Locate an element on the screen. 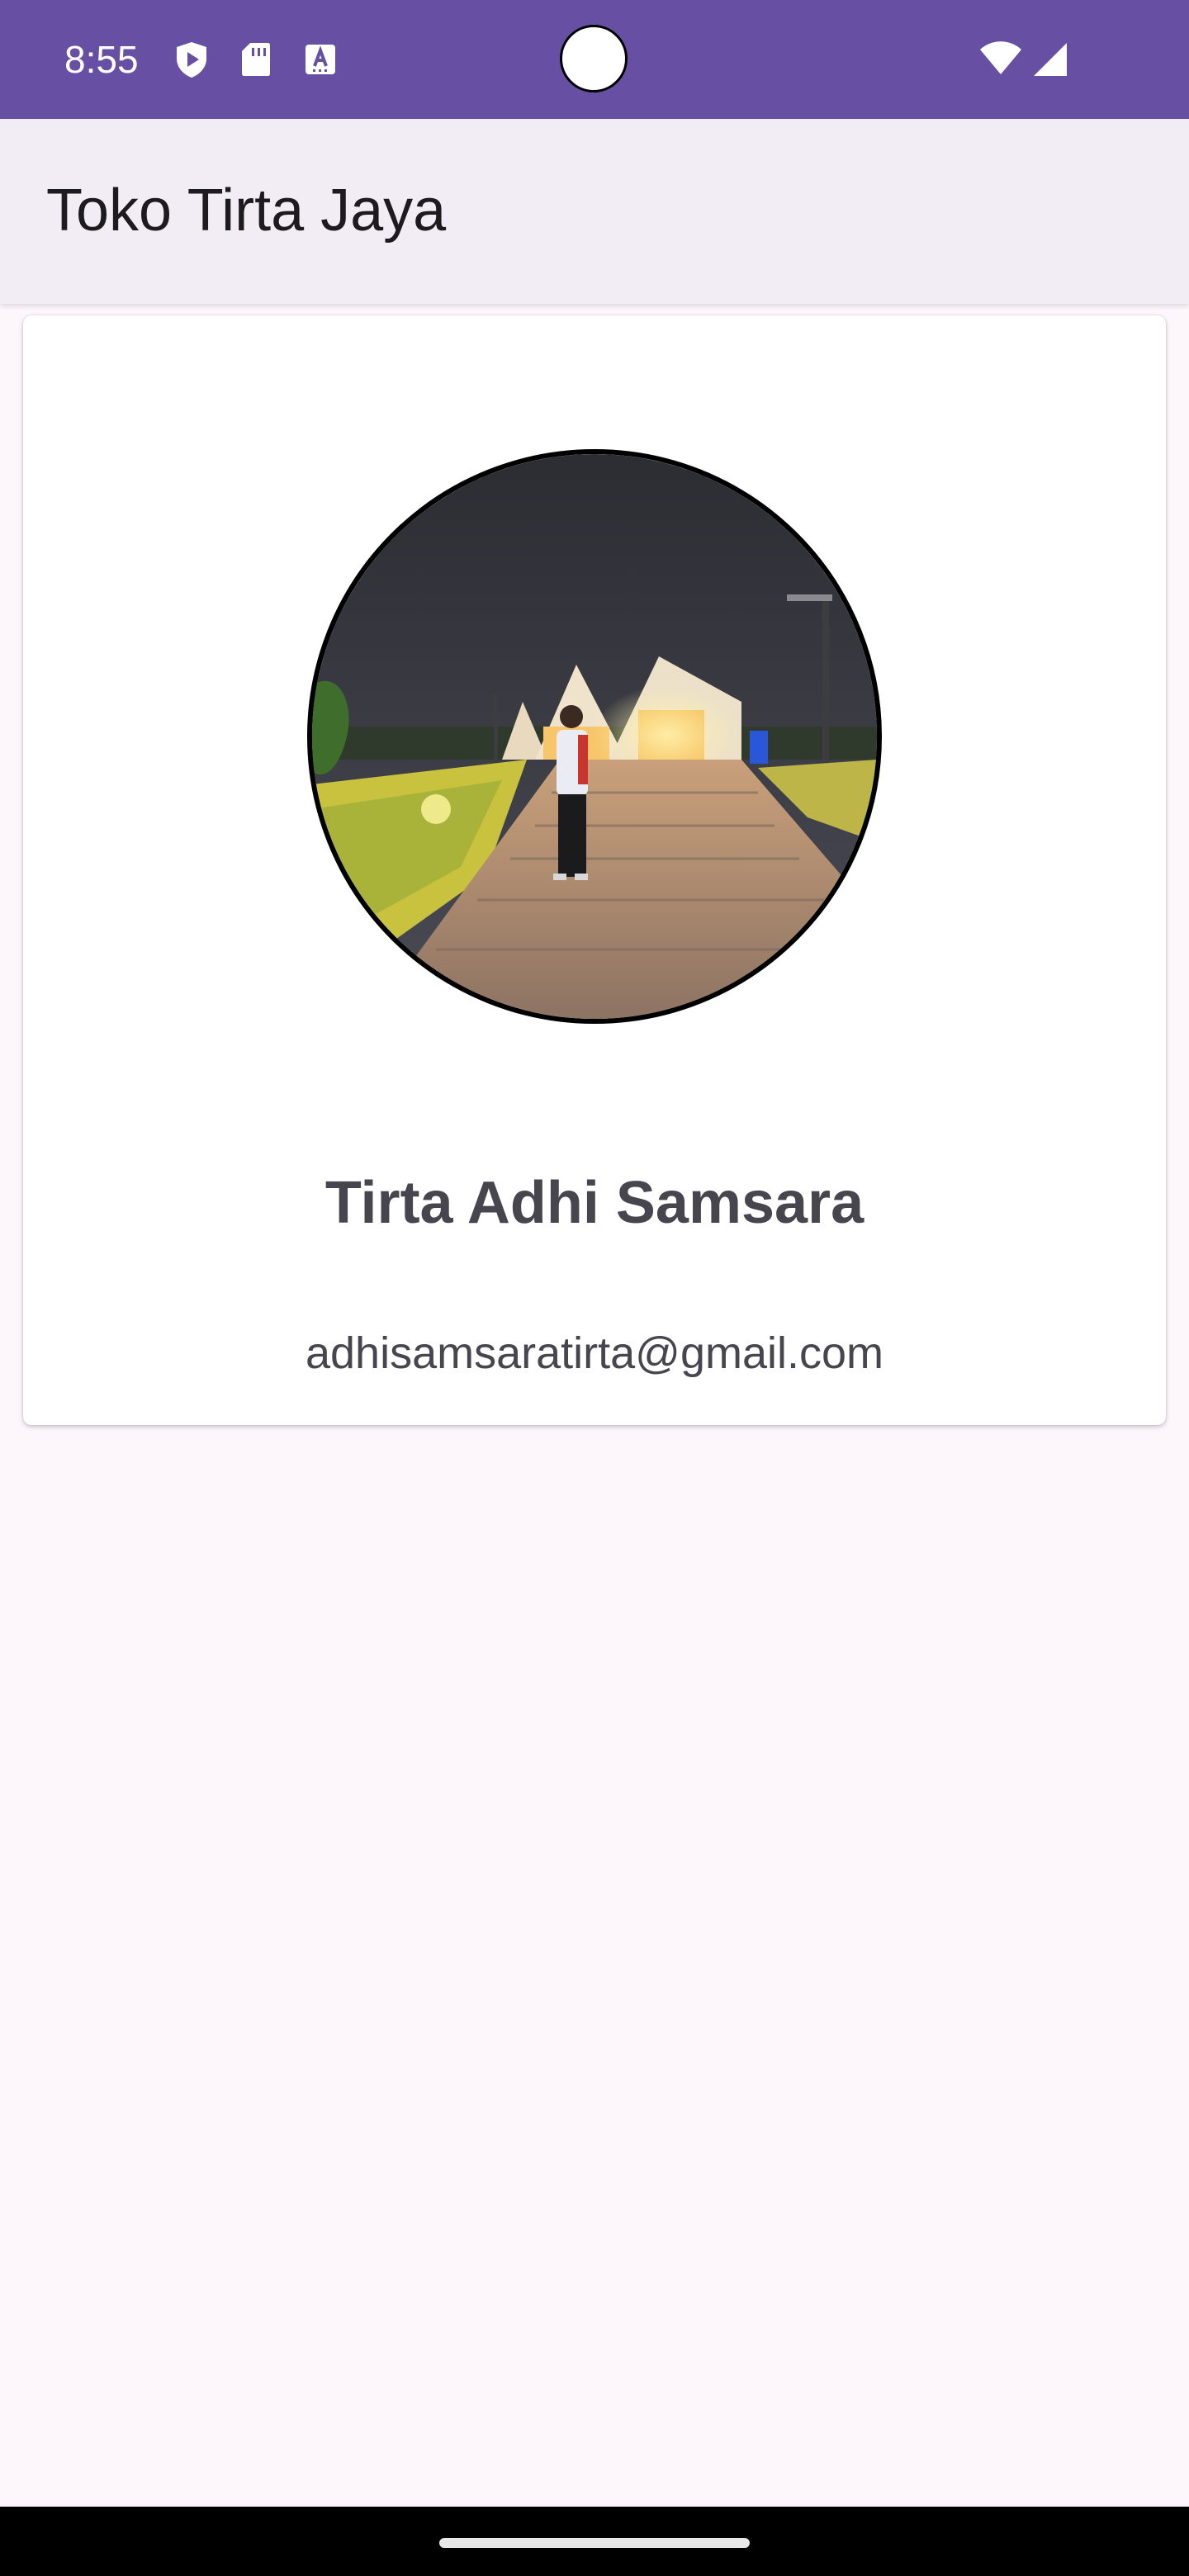  navigation-bar is located at coordinates (594, 2541).